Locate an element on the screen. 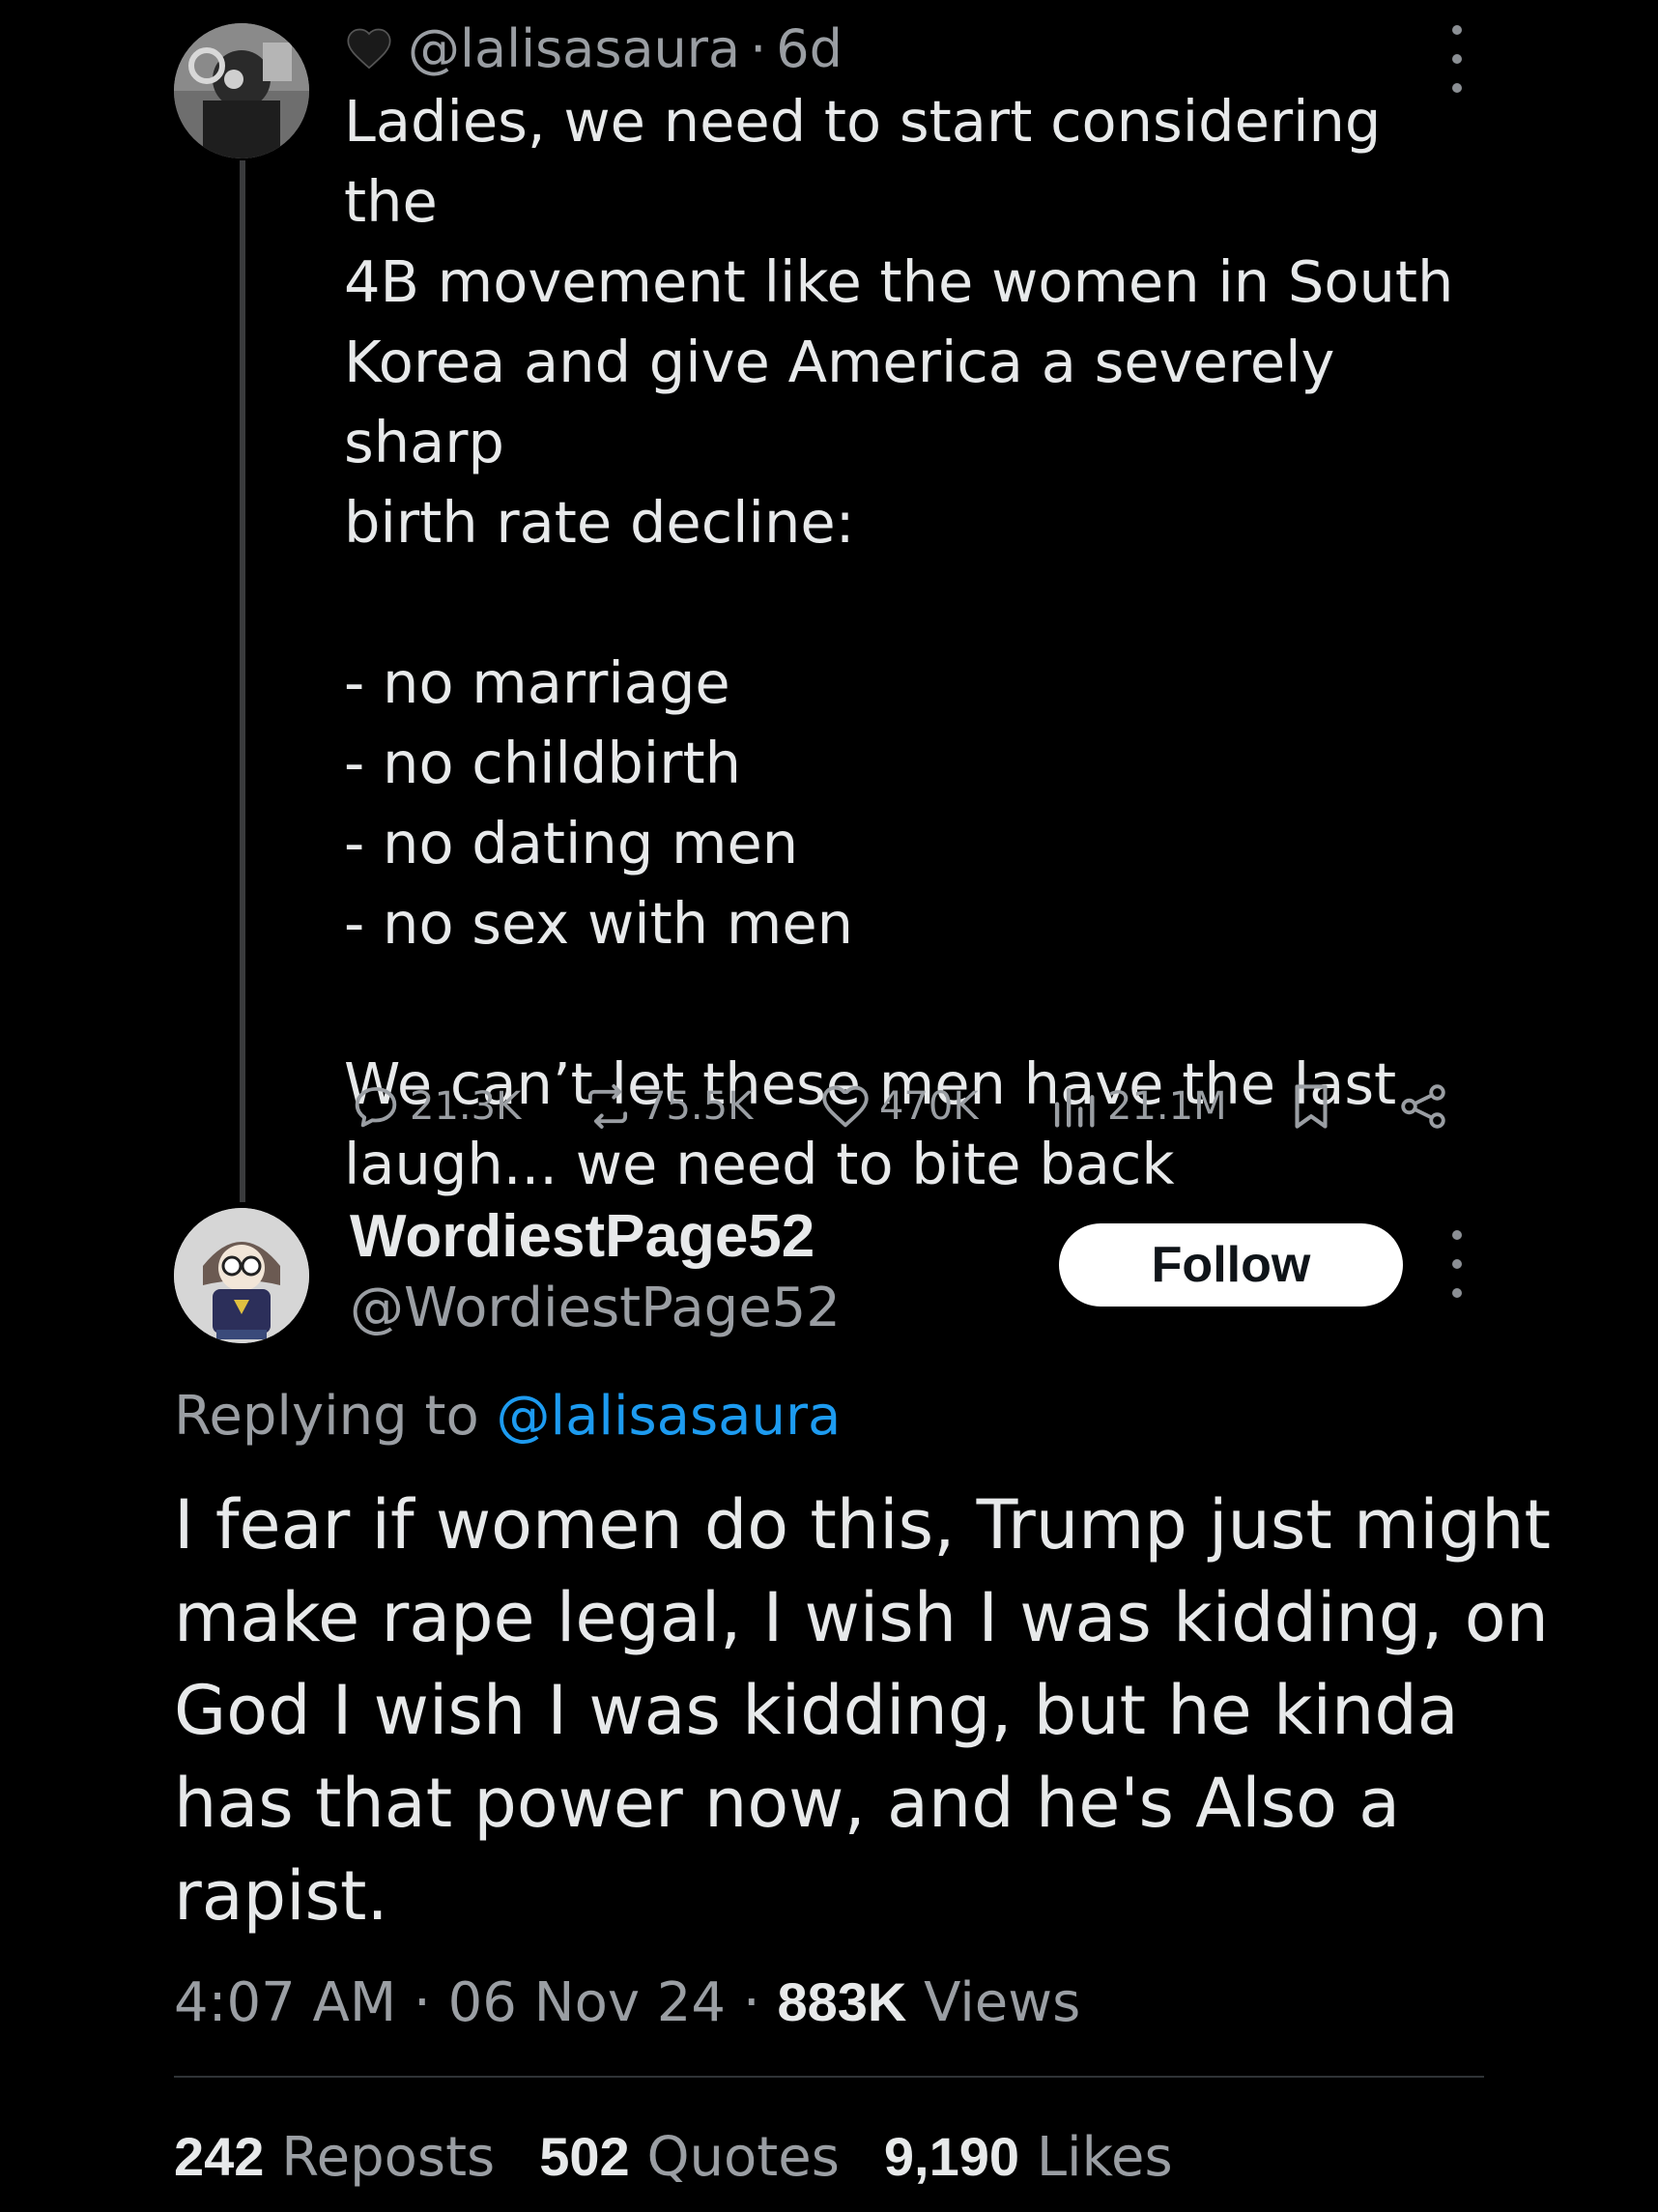 Image resolution: width=1658 pixels, height=2212 pixels. parent-text-line: - no marriage is located at coordinates (537, 682).